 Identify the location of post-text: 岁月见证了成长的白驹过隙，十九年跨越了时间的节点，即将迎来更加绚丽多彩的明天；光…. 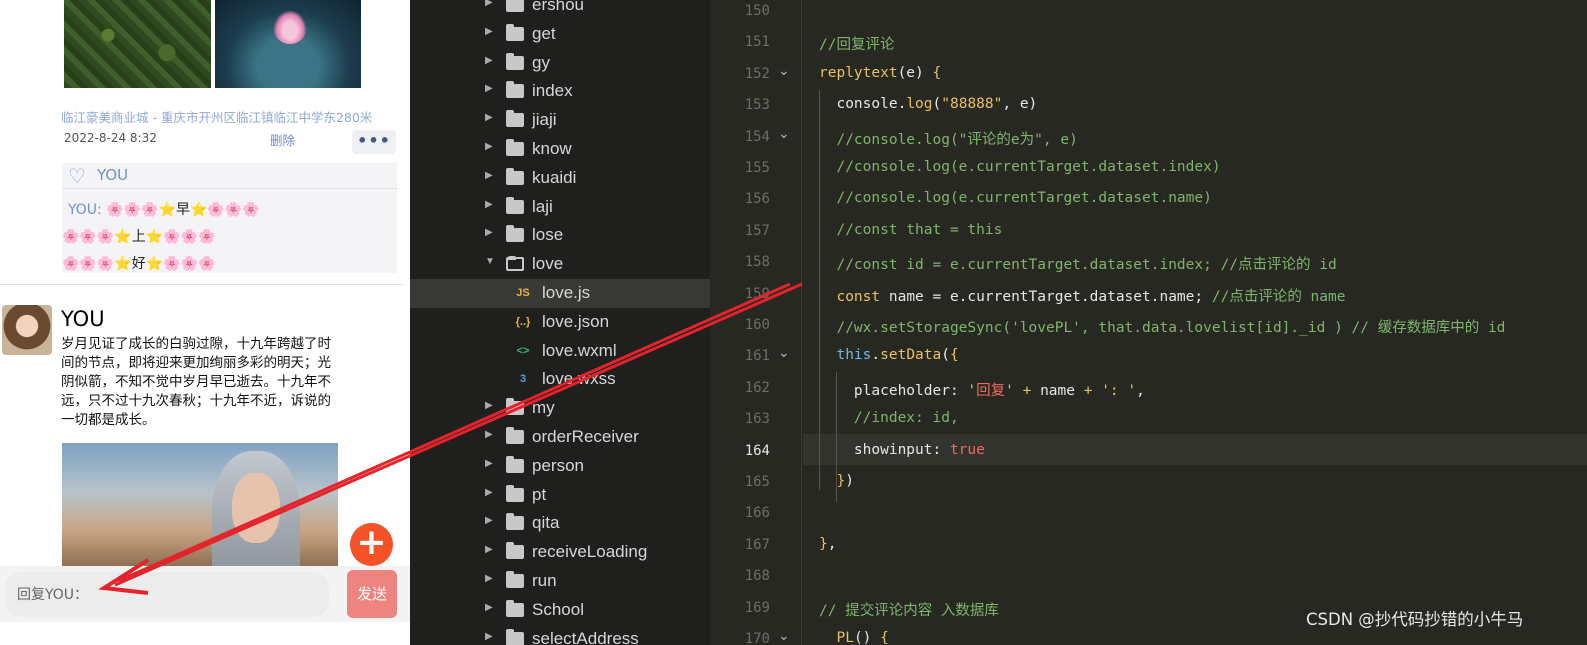
(196, 382).